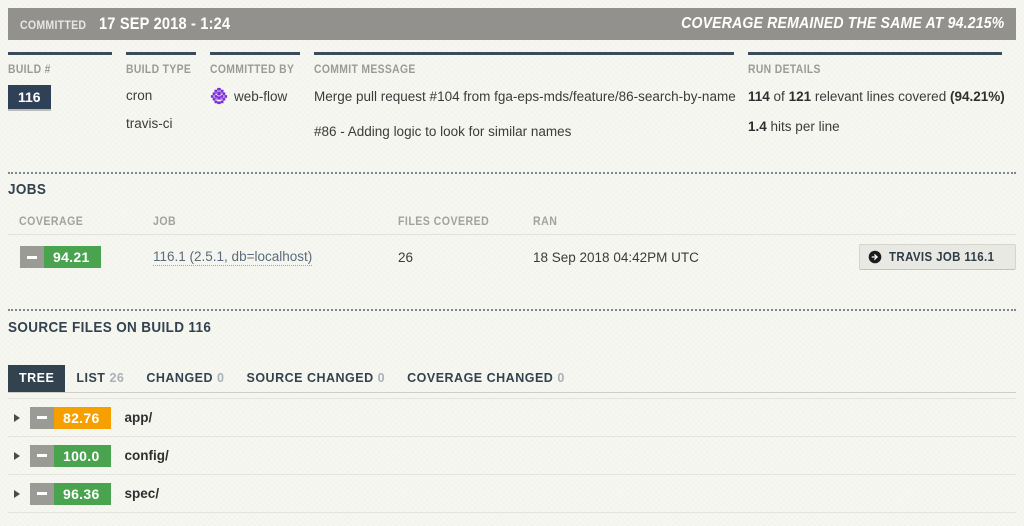 This screenshot has width=1024, height=526. Describe the element at coordinates (616, 257) in the screenshot. I see `job-ran-timestamp: 18 Sep 2018 04:42PM UTC` at that location.